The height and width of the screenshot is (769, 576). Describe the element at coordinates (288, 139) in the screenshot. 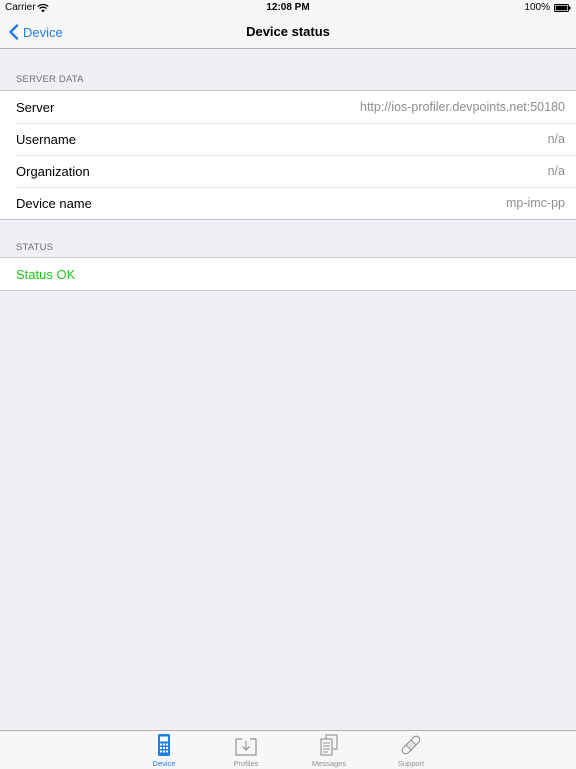

I see `username-row: Username n/a` at that location.